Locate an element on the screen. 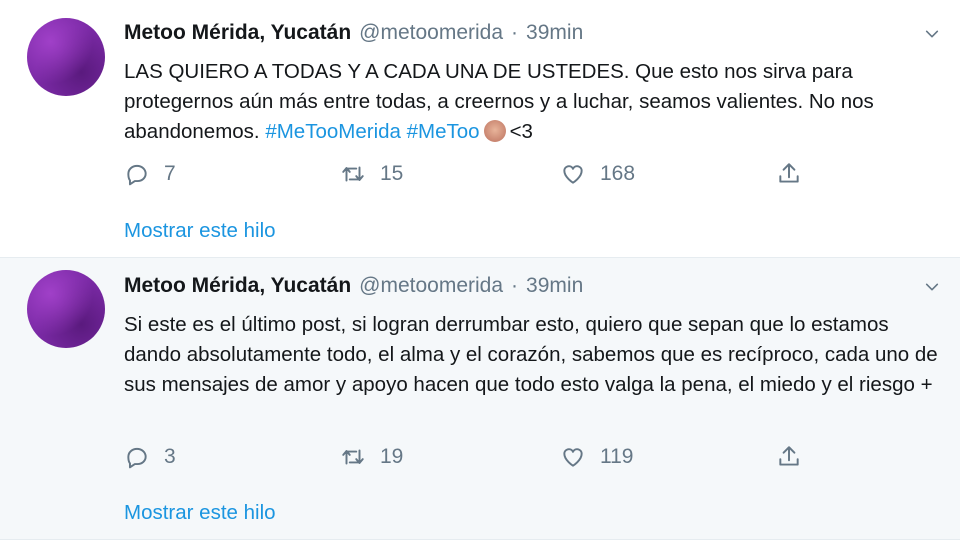  reply-count: 3 is located at coordinates (170, 456).